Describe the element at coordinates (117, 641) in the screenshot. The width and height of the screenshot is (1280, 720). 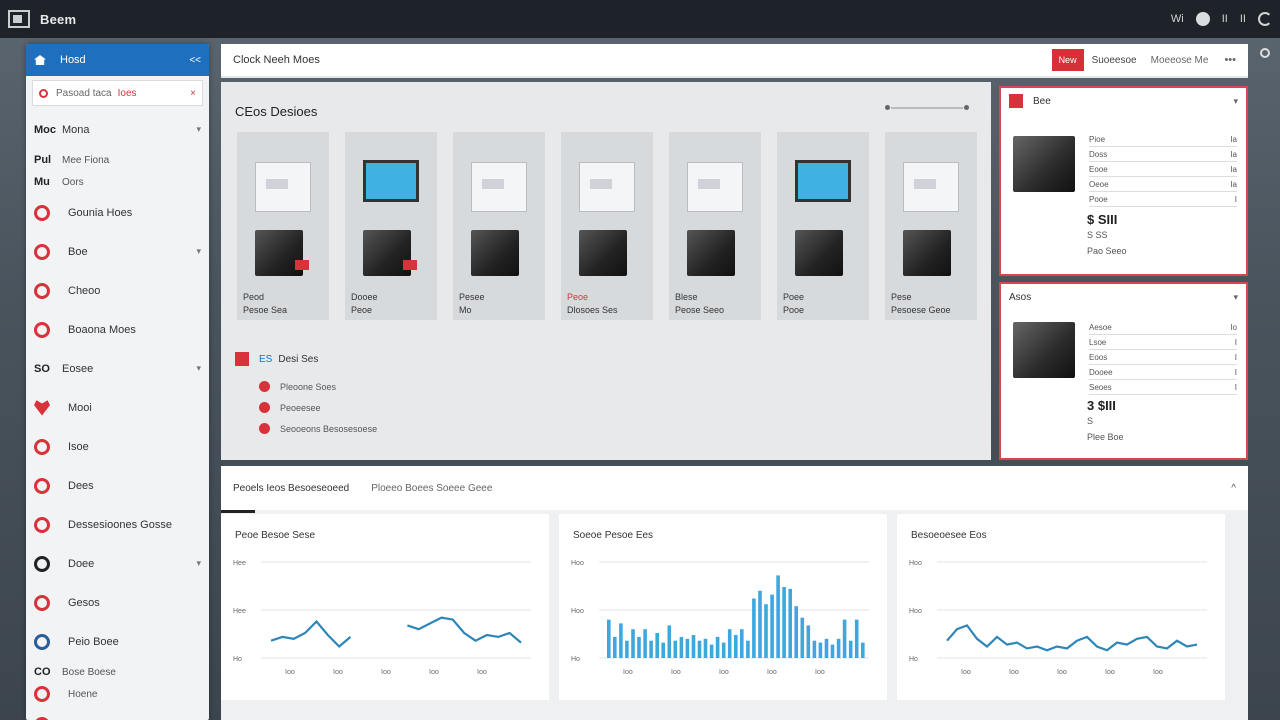
I see `sidebar-item: Peio Boee` at that location.